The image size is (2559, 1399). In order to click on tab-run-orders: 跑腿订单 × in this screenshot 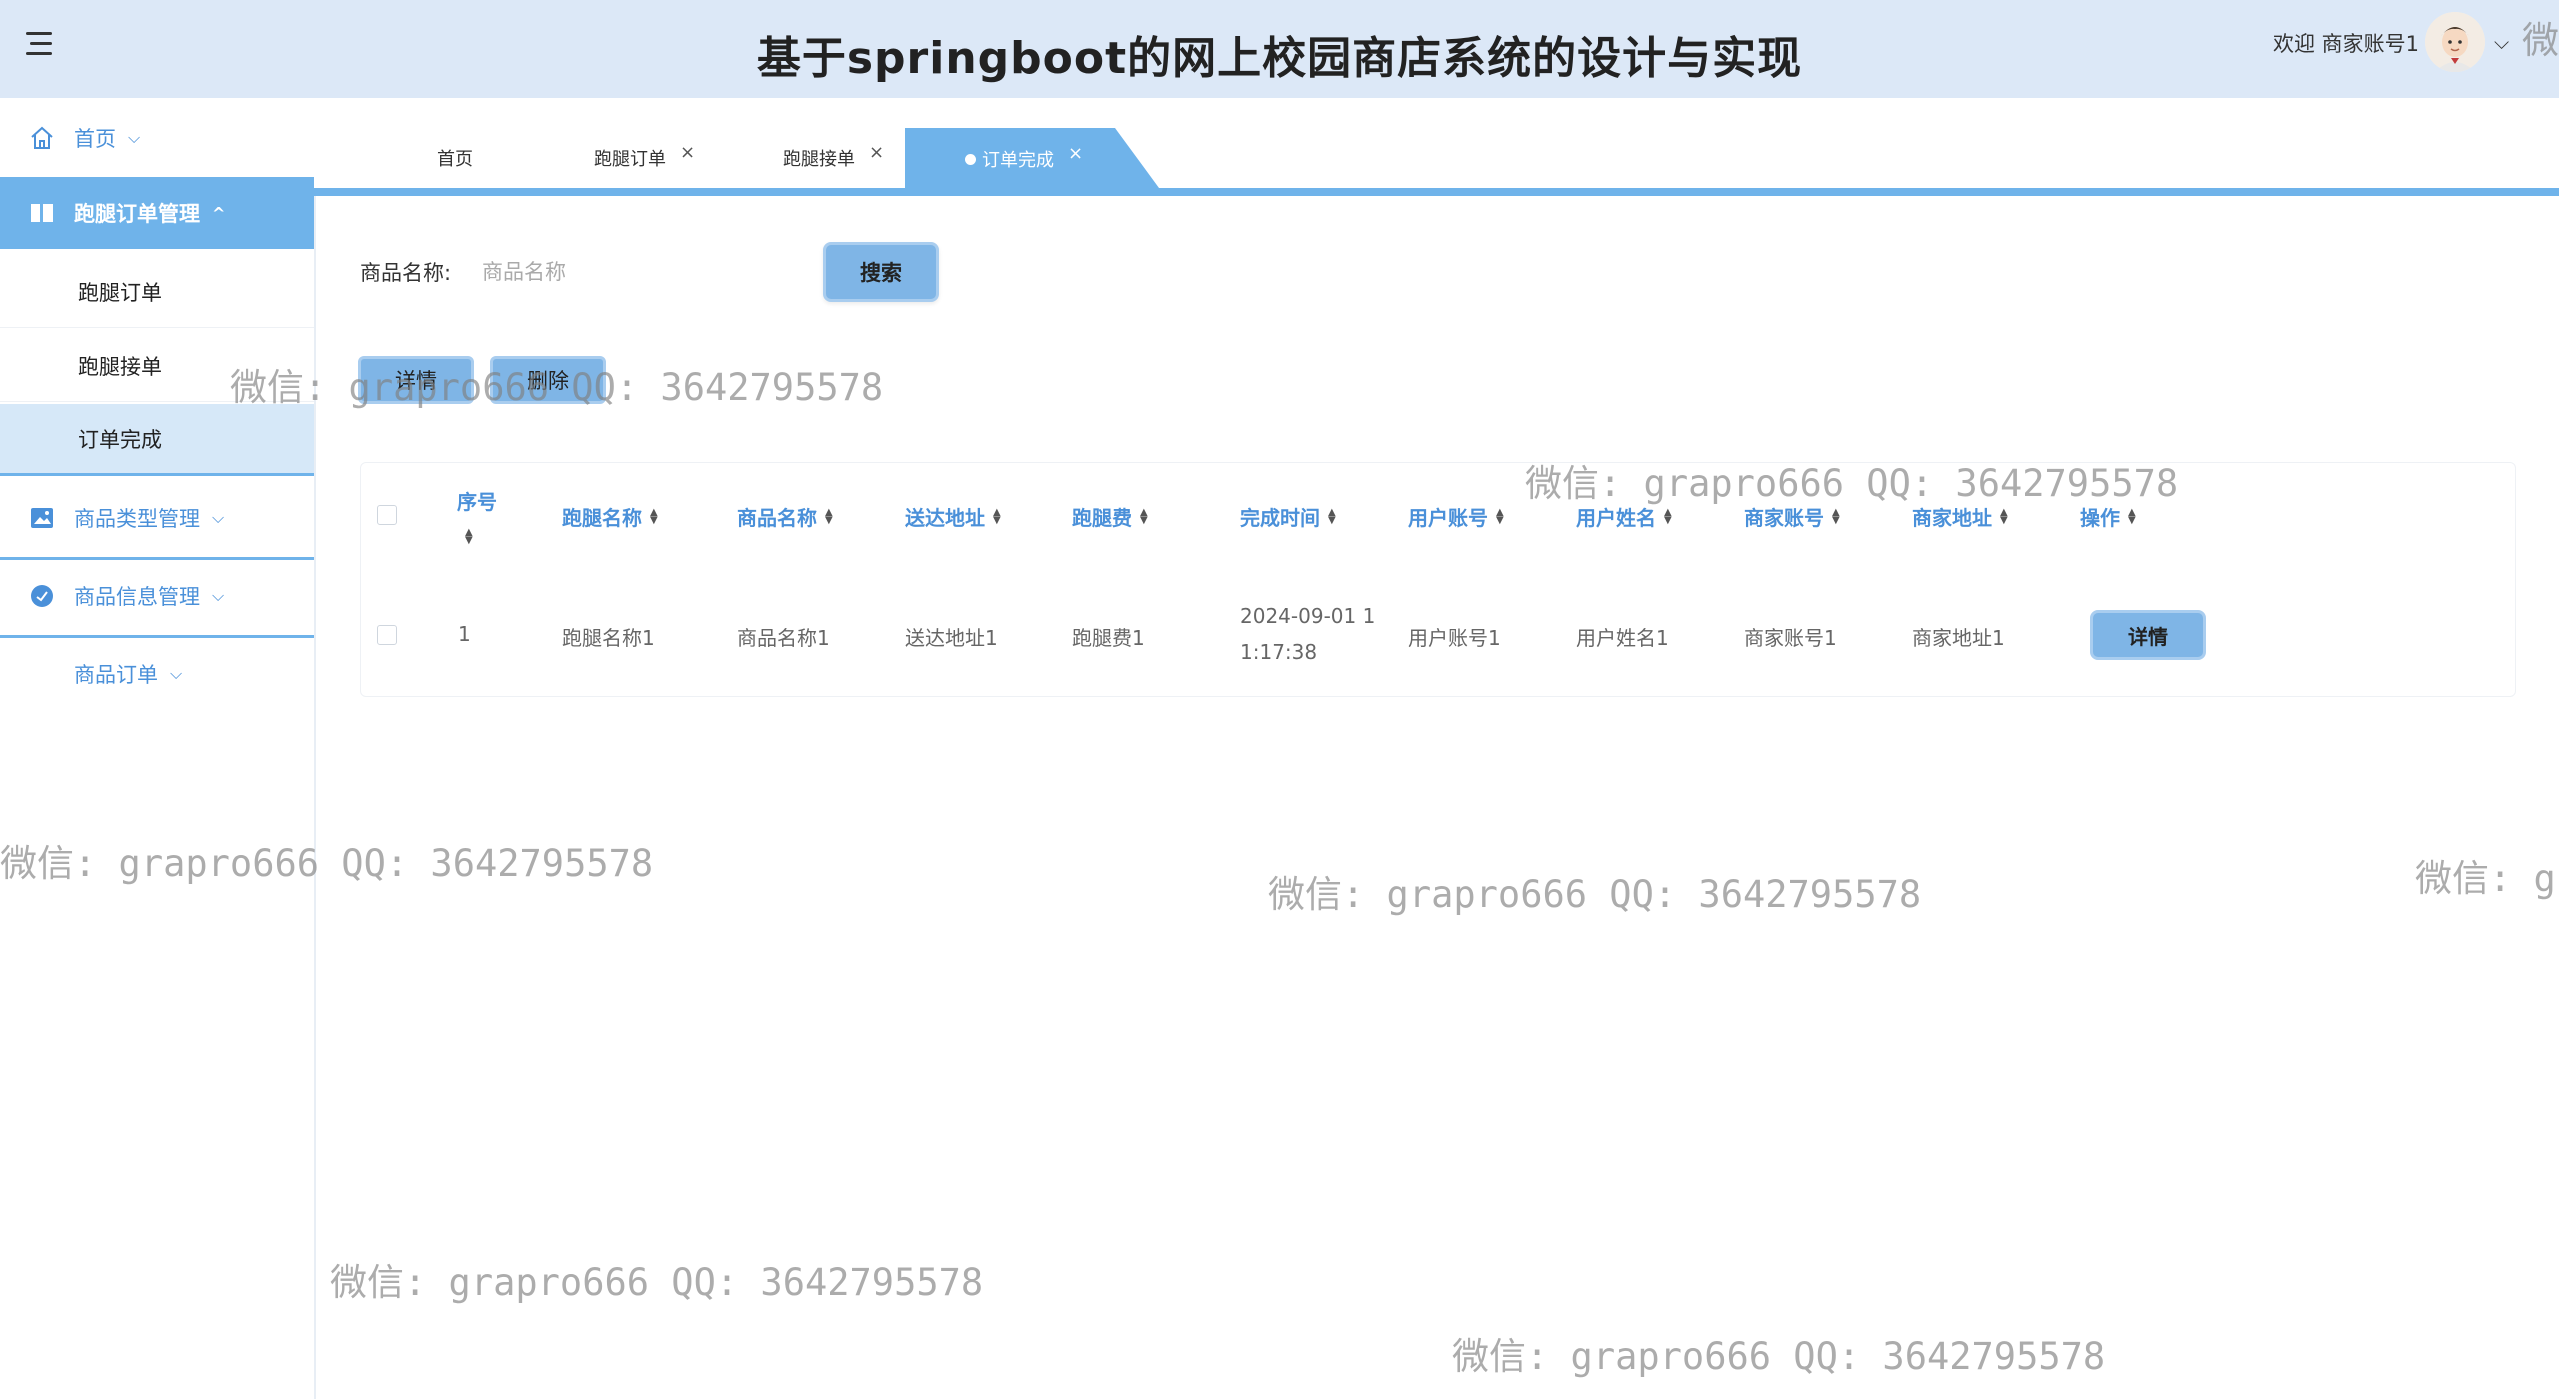, I will do `click(644, 158)`.